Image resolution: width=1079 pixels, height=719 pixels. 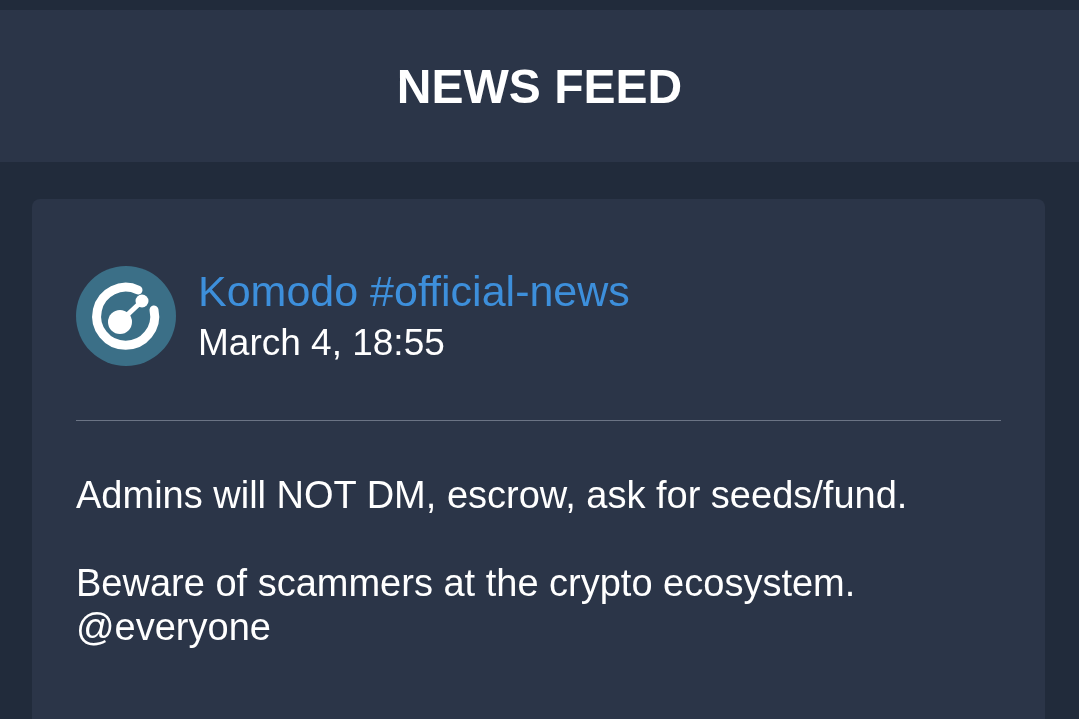 I want to click on page-title: NEWS FEED, so click(x=539, y=86).